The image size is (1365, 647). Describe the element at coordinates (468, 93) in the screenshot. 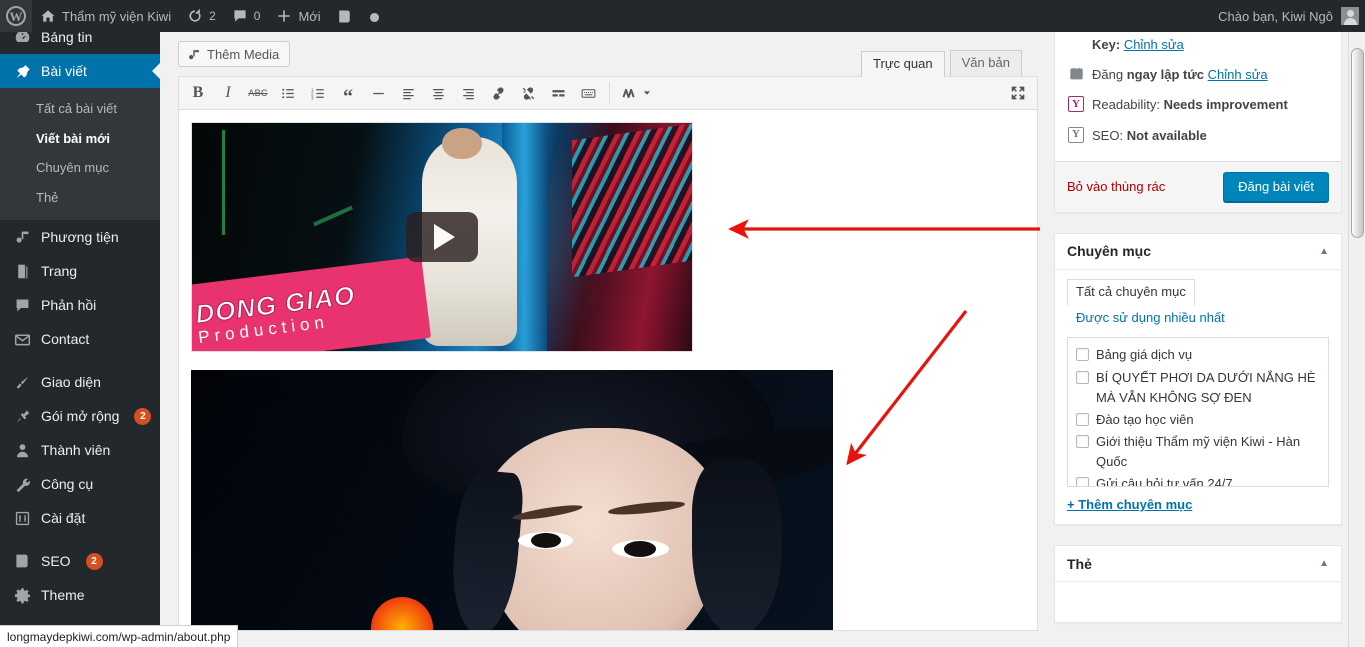

I see `align-right-icon` at that location.